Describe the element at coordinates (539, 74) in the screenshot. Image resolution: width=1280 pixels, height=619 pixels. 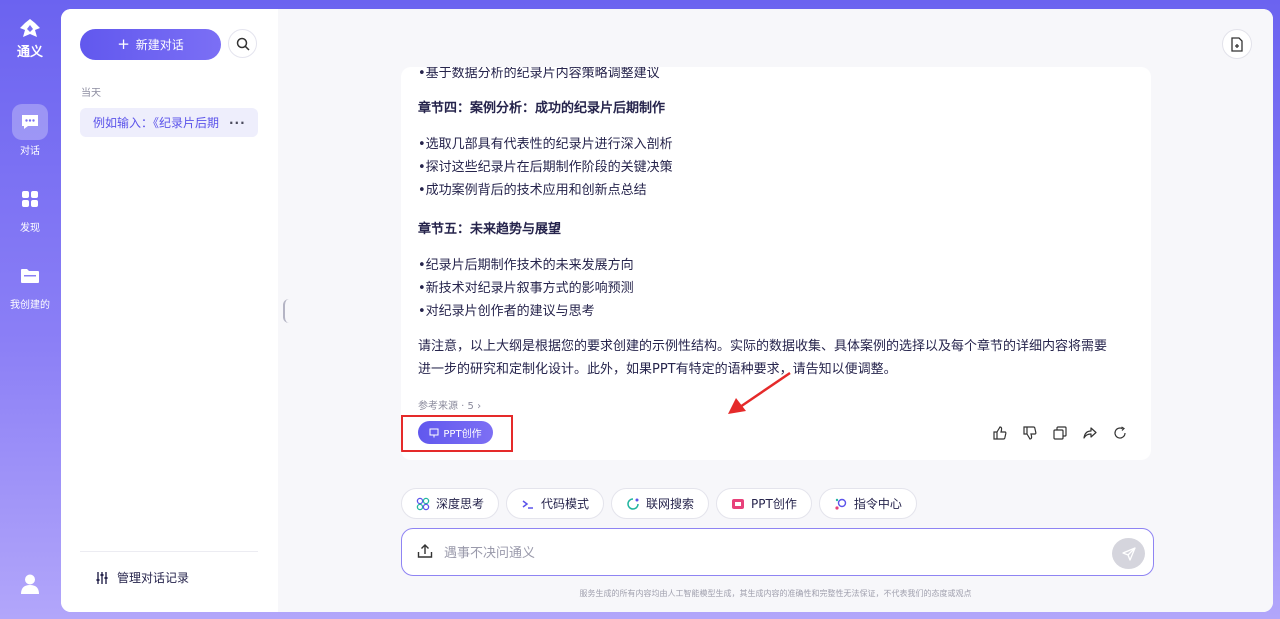
I see `answer-bullet: •基于数据分析的纪录片内容策略调整建议` at that location.